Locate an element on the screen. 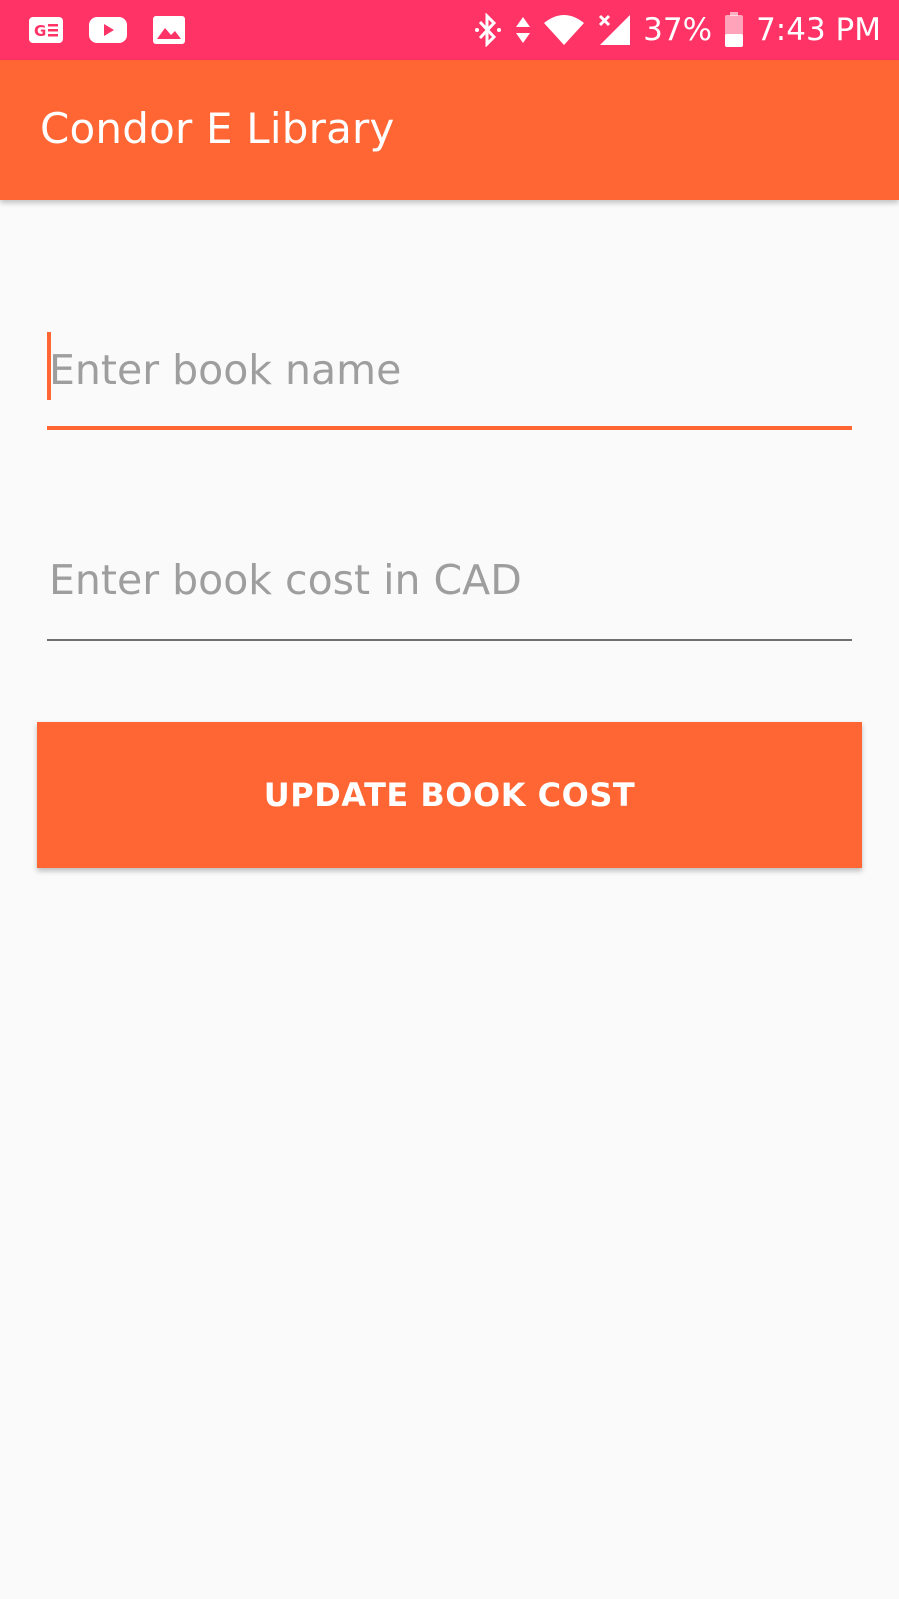  signal-icon is located at coordinates (614, 30).